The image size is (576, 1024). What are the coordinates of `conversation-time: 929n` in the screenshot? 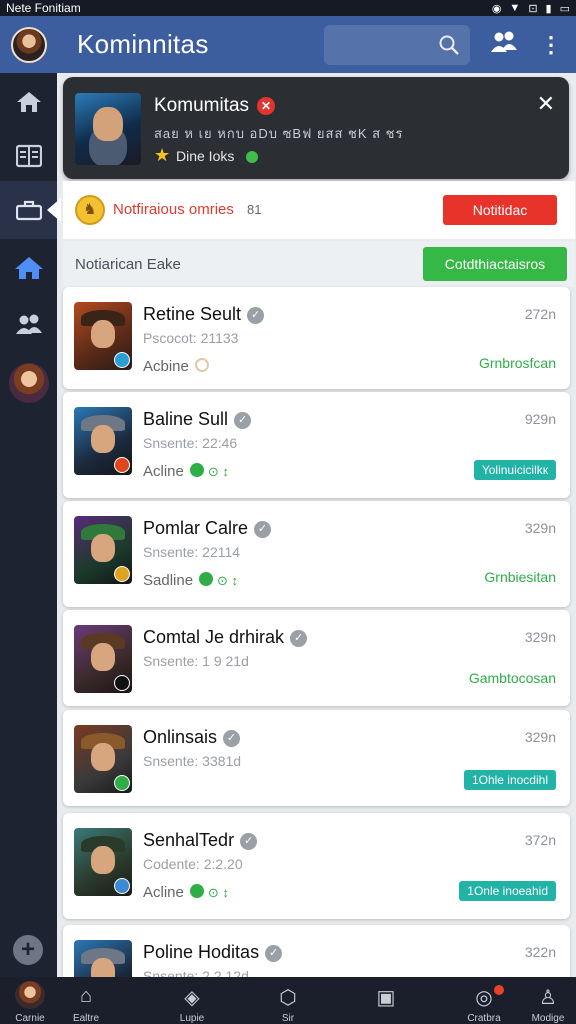 It's located at (540, 419).